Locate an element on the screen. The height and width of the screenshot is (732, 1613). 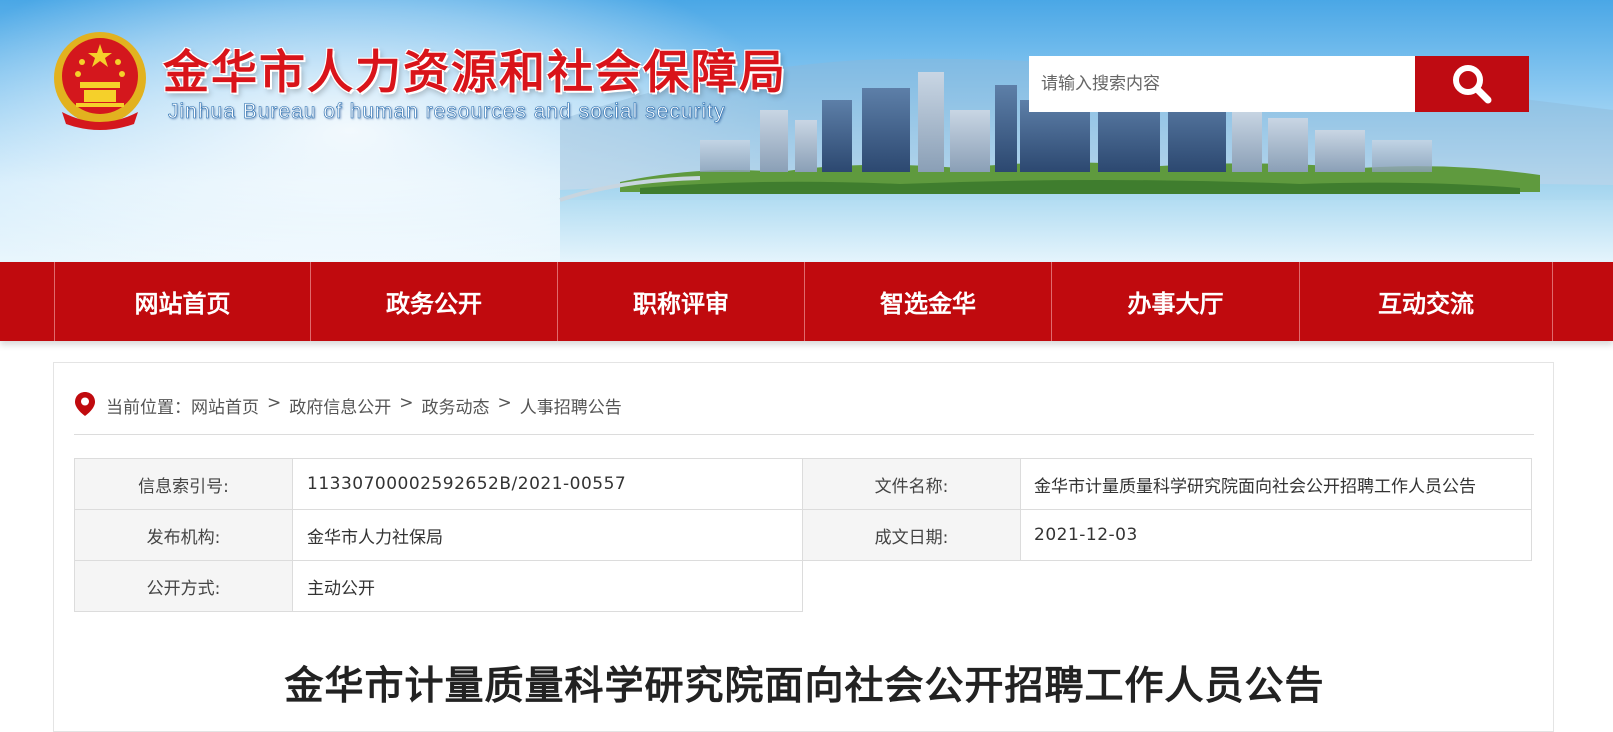
meta-index-value: 11330700002592652B/2021-00557 is located at coordinates (547, 484).